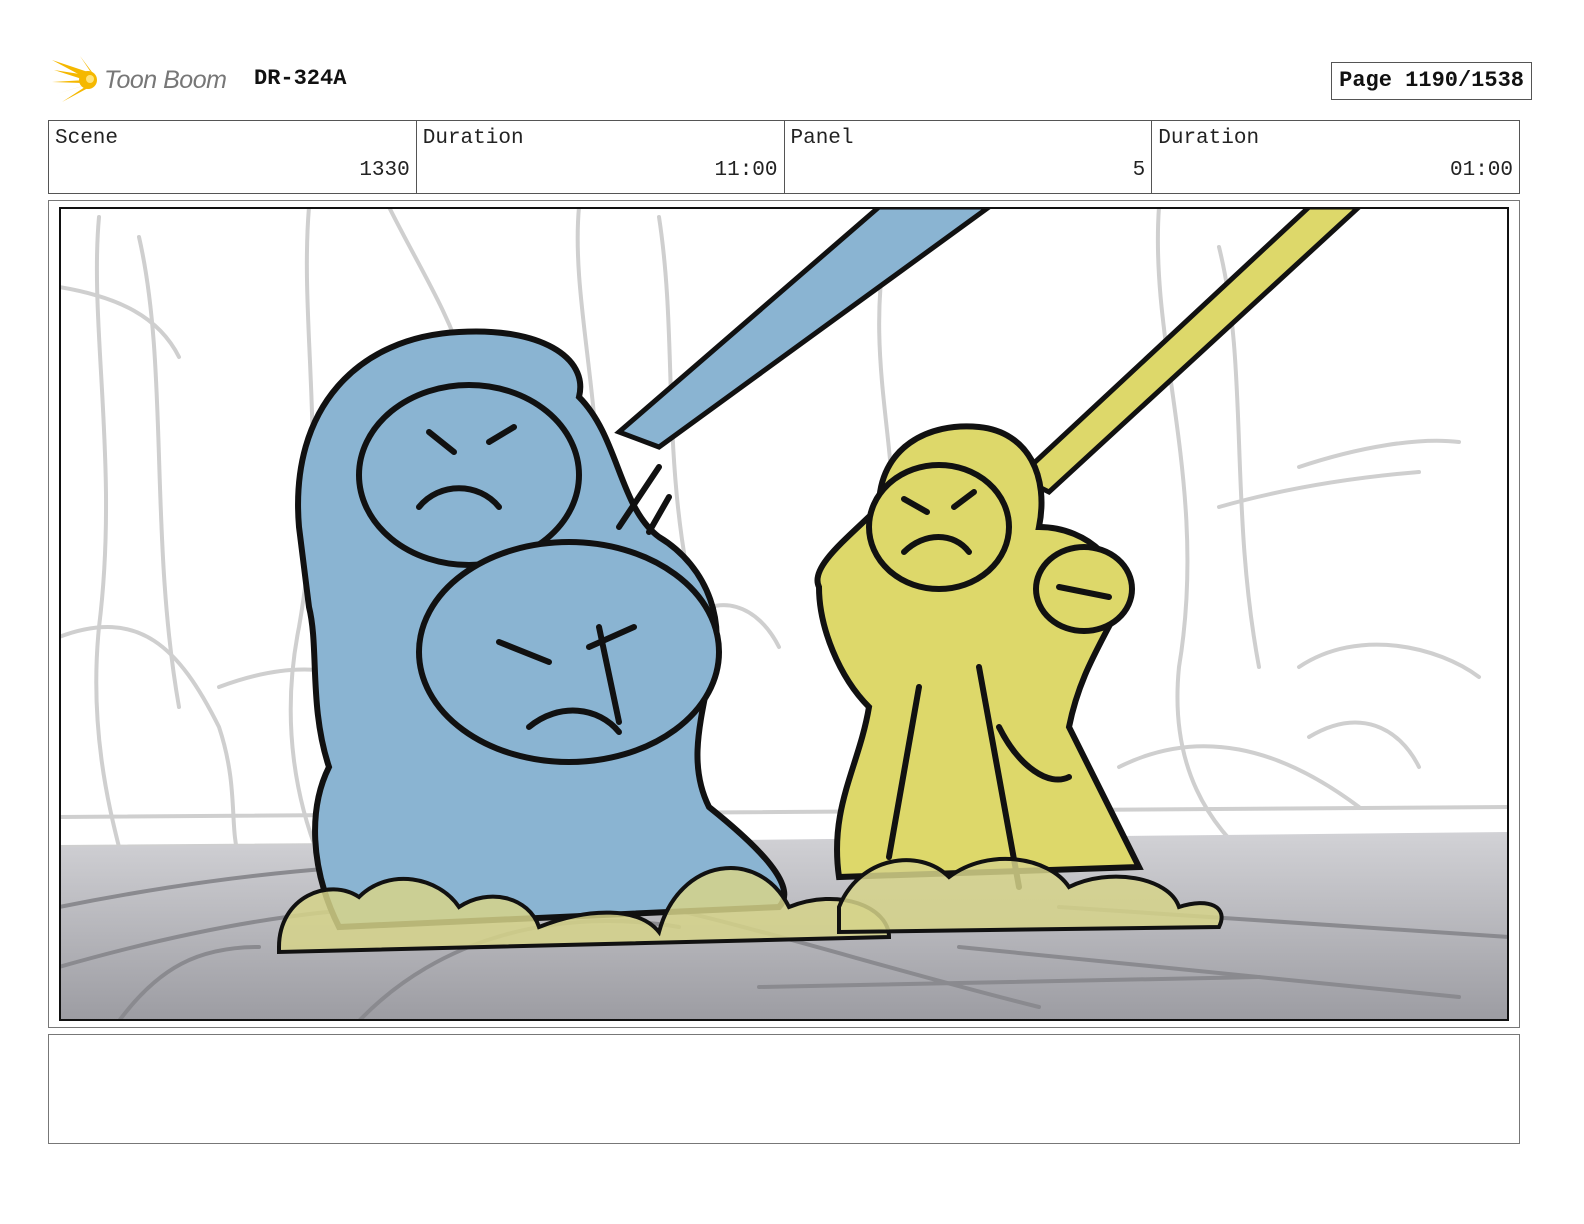 The image size is (1584, 1224). What do you see at coordinates (784, 1089) in the screenshot?
I see `panel-notes-box` at bounding box center [784, 1089].